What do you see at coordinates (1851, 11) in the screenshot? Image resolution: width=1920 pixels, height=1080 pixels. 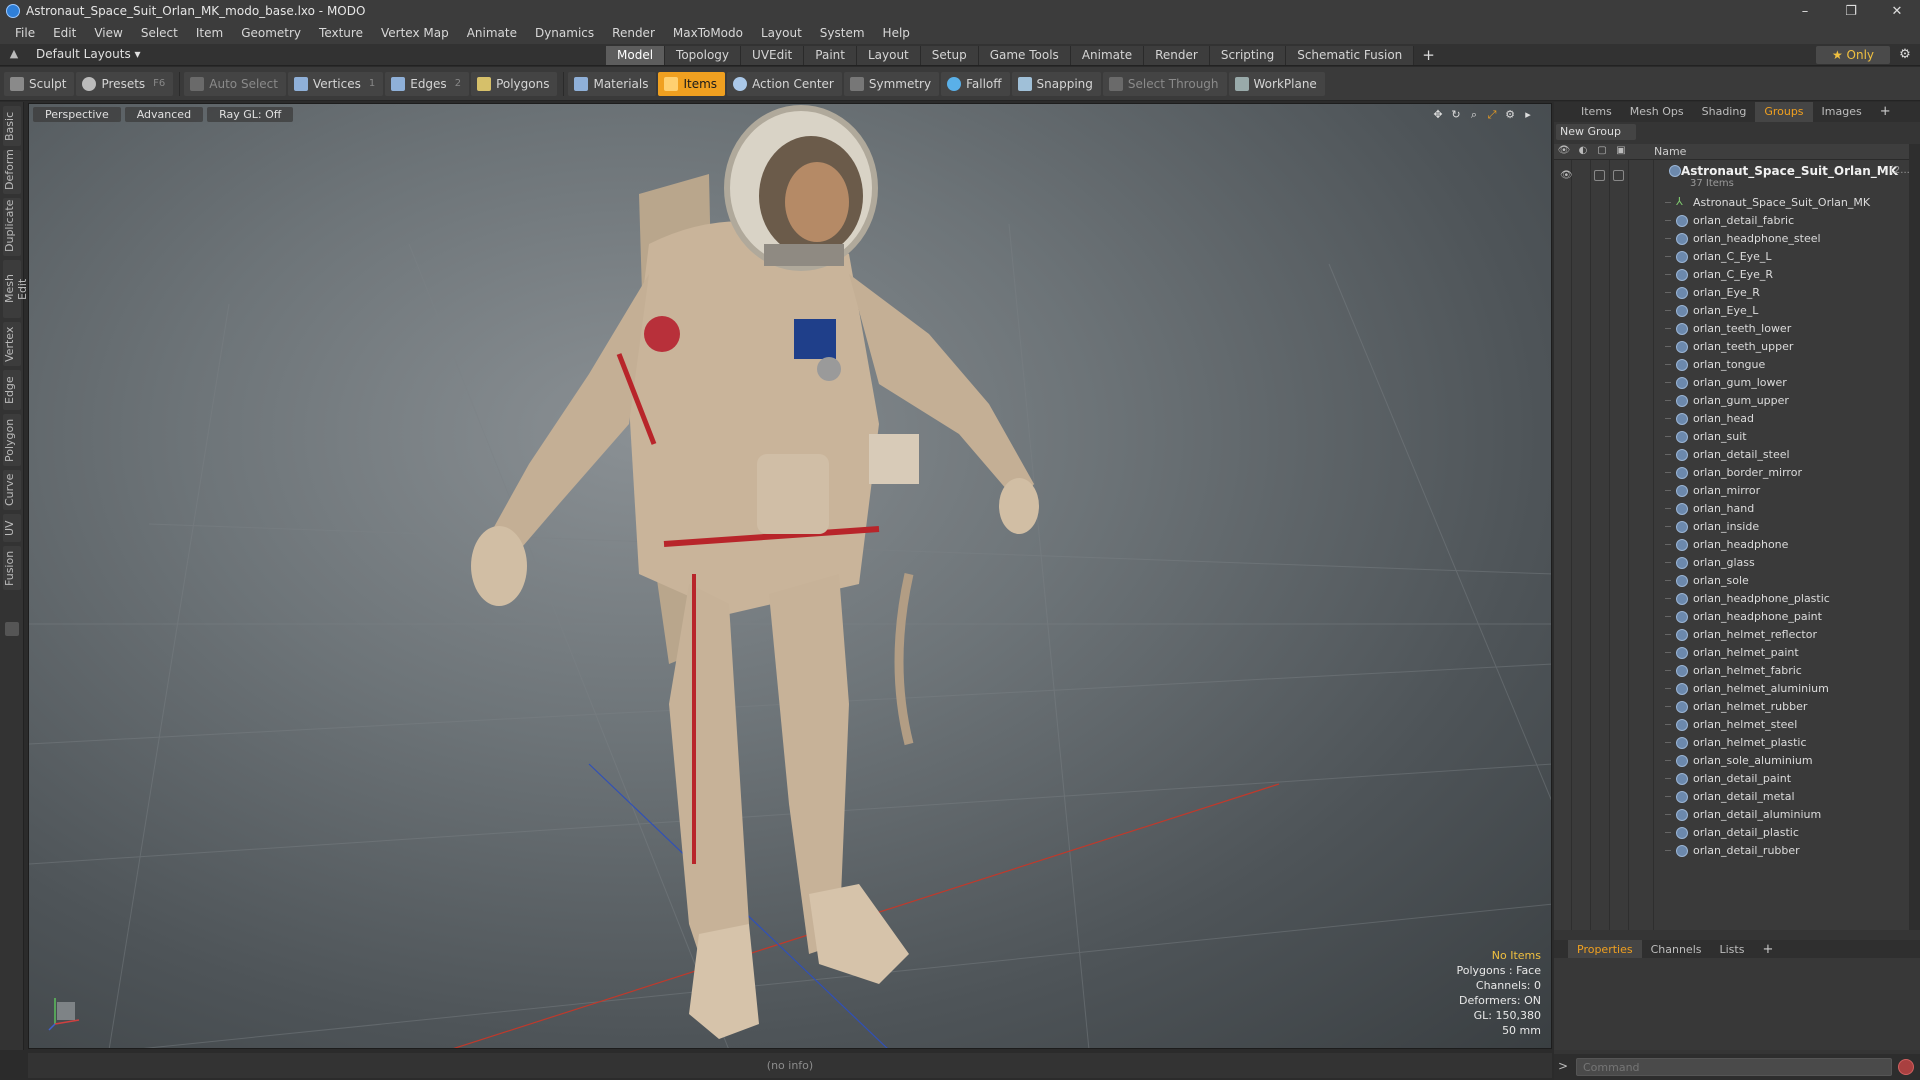 I see `maximize-button: ❐` at bounding box center [1851, 11].